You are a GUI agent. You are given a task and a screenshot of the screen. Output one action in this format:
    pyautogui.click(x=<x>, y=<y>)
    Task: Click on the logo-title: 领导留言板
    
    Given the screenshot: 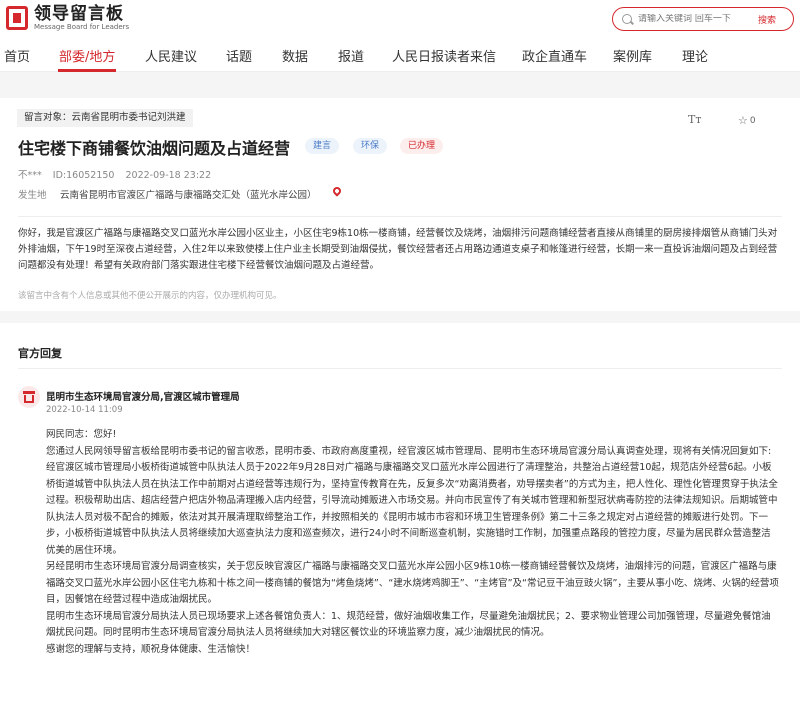 What is the action you would take?
    pyautogui.click(x=79, y=14)
    